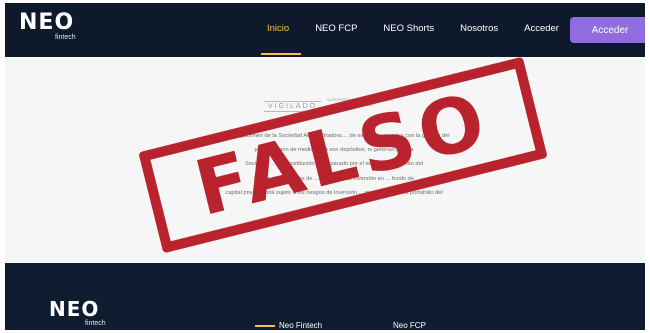  I want to click on footer-logo-wordmark: NEO, so click(74, 309).